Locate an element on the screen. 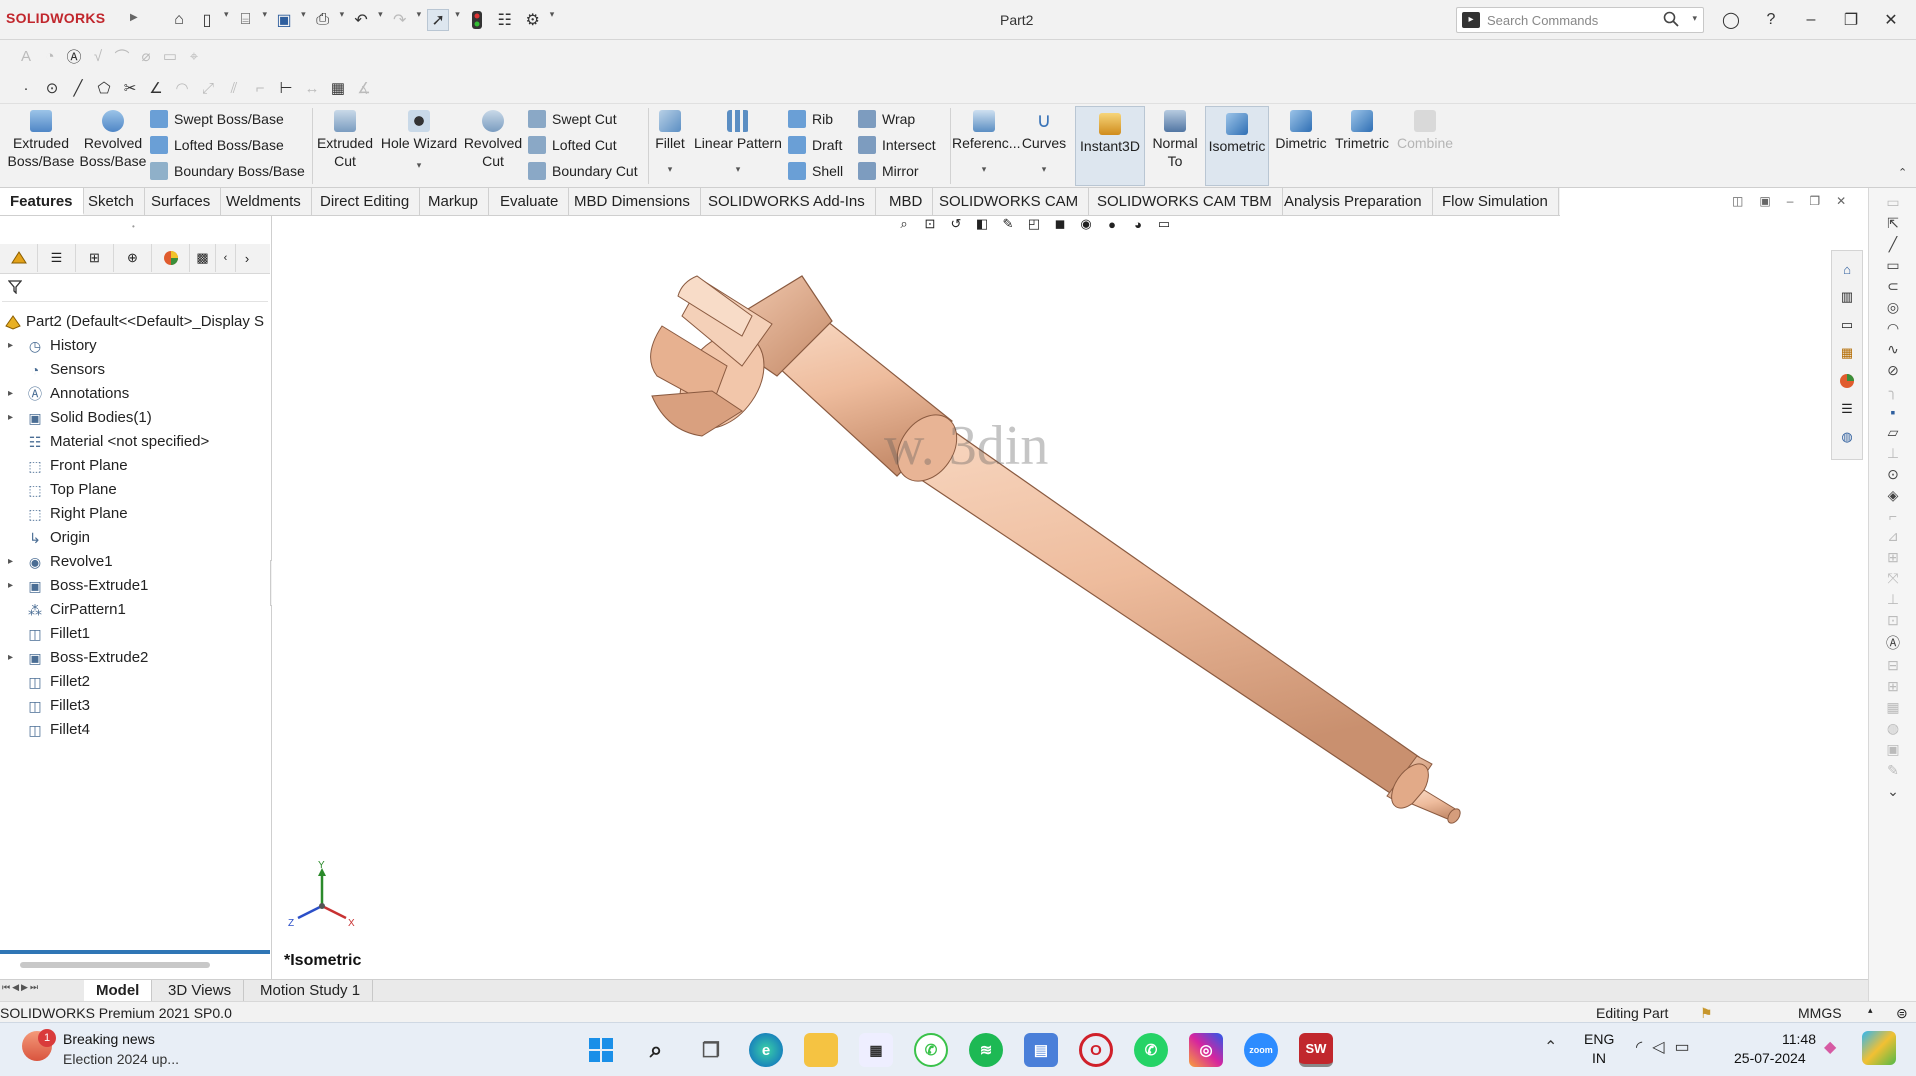  spotify-icon: ≋ is located at coordinates (986, 1050).